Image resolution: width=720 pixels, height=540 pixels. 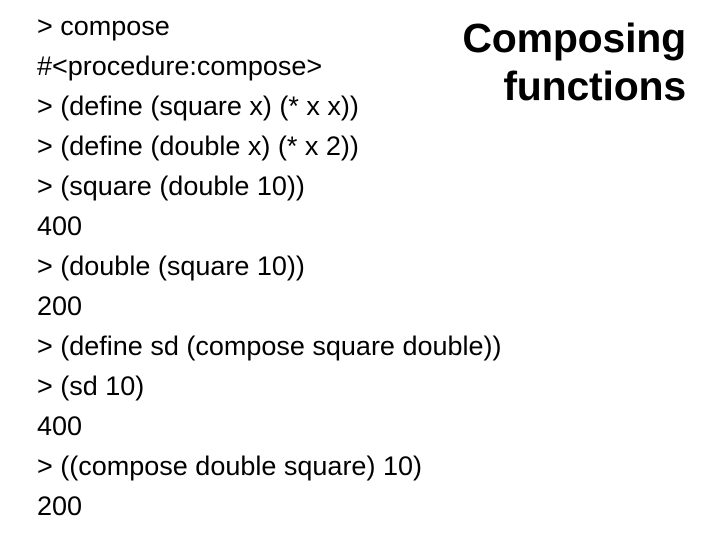 What do you see at coordinates (198, 106) in the screenshot?
I see `repl-line: > (define (square x) (* x x))` at bounding box center [198, 106].